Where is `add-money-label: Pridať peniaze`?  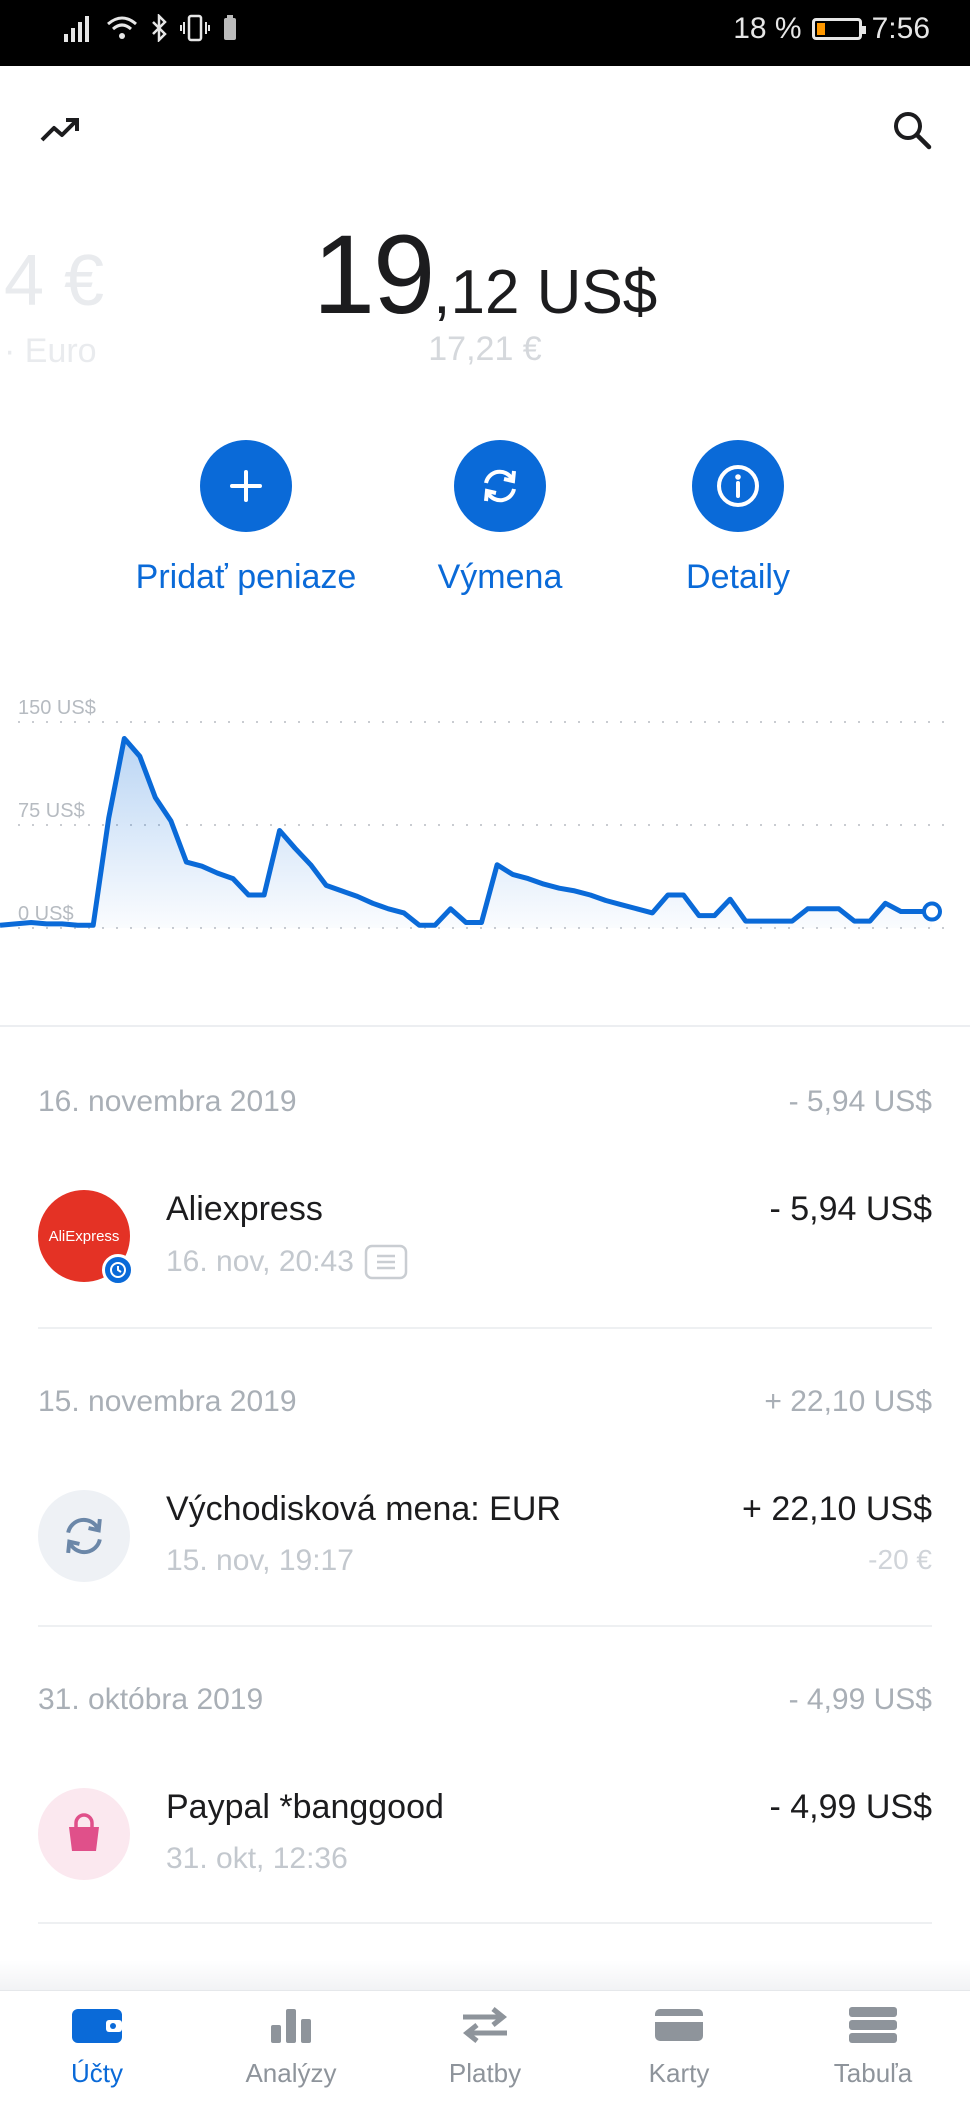 add-money-label: Pridať peniaze is located at coordinates (246, 577).